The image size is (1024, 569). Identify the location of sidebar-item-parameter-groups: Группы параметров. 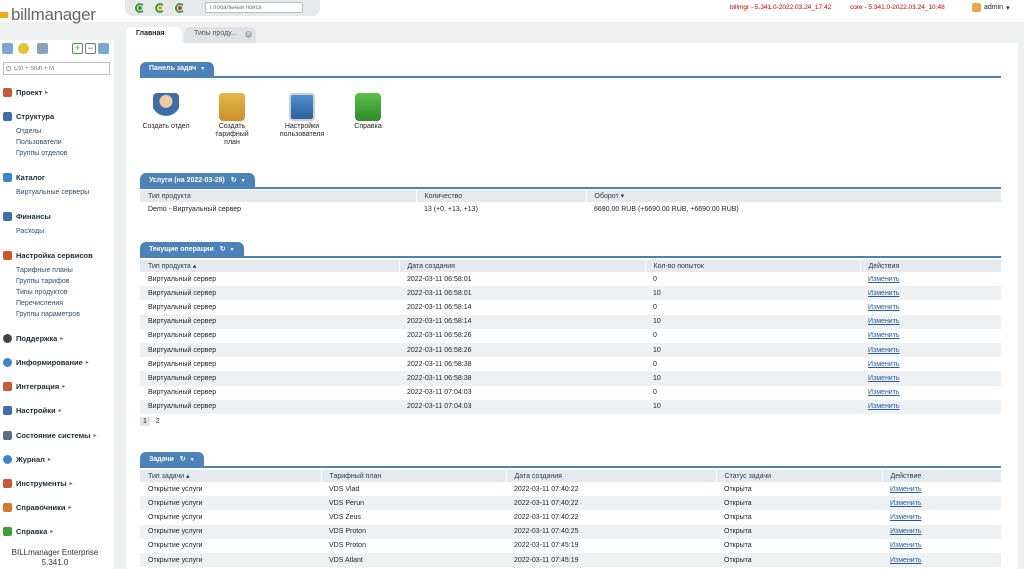
(48, 314).